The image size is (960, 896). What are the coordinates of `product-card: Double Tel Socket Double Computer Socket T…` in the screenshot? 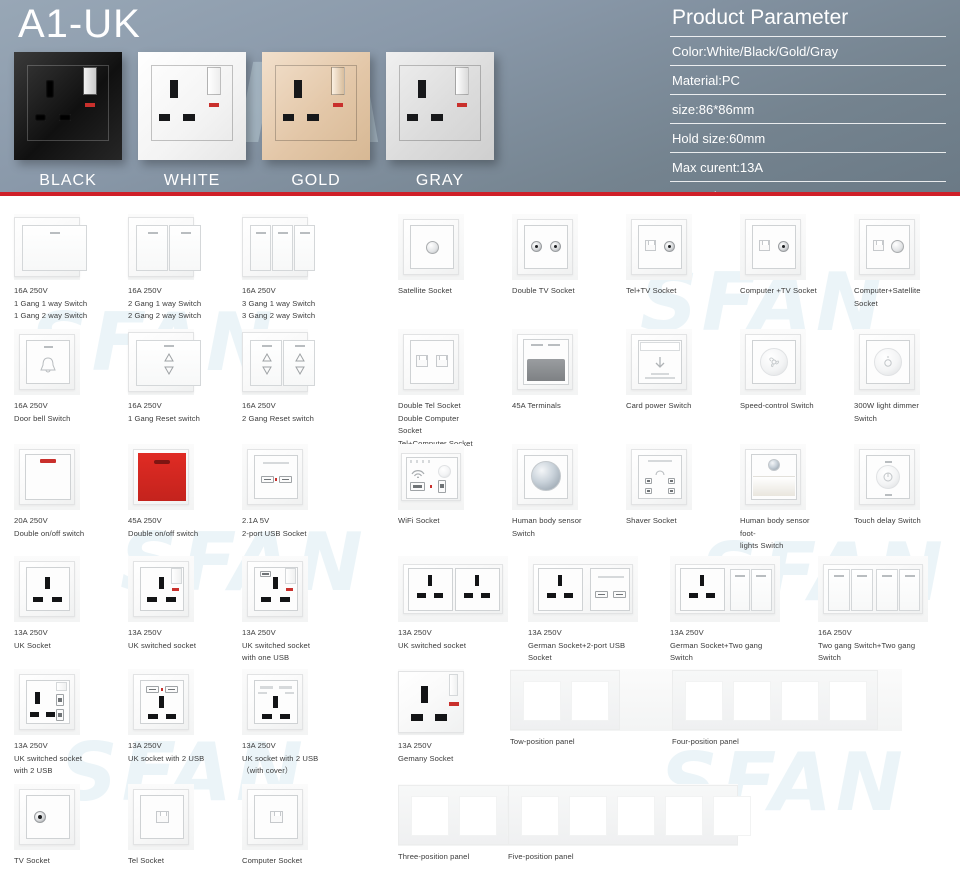 It's located at (437, 389).